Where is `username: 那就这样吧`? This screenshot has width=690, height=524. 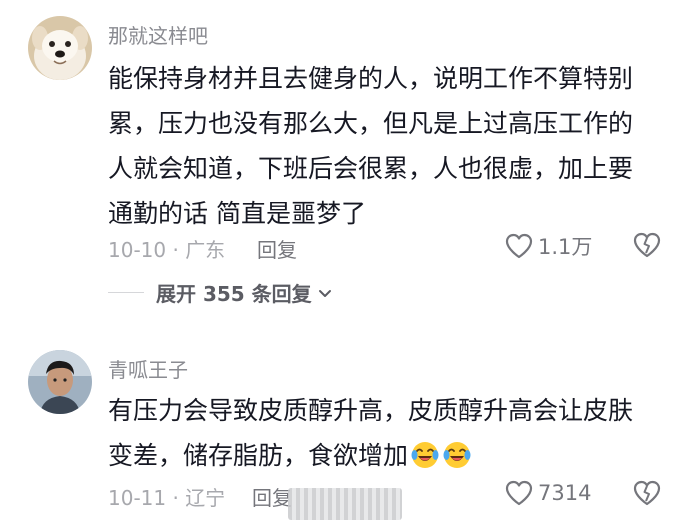
username: 那就这样吧 is located at coordinates (158, 34).